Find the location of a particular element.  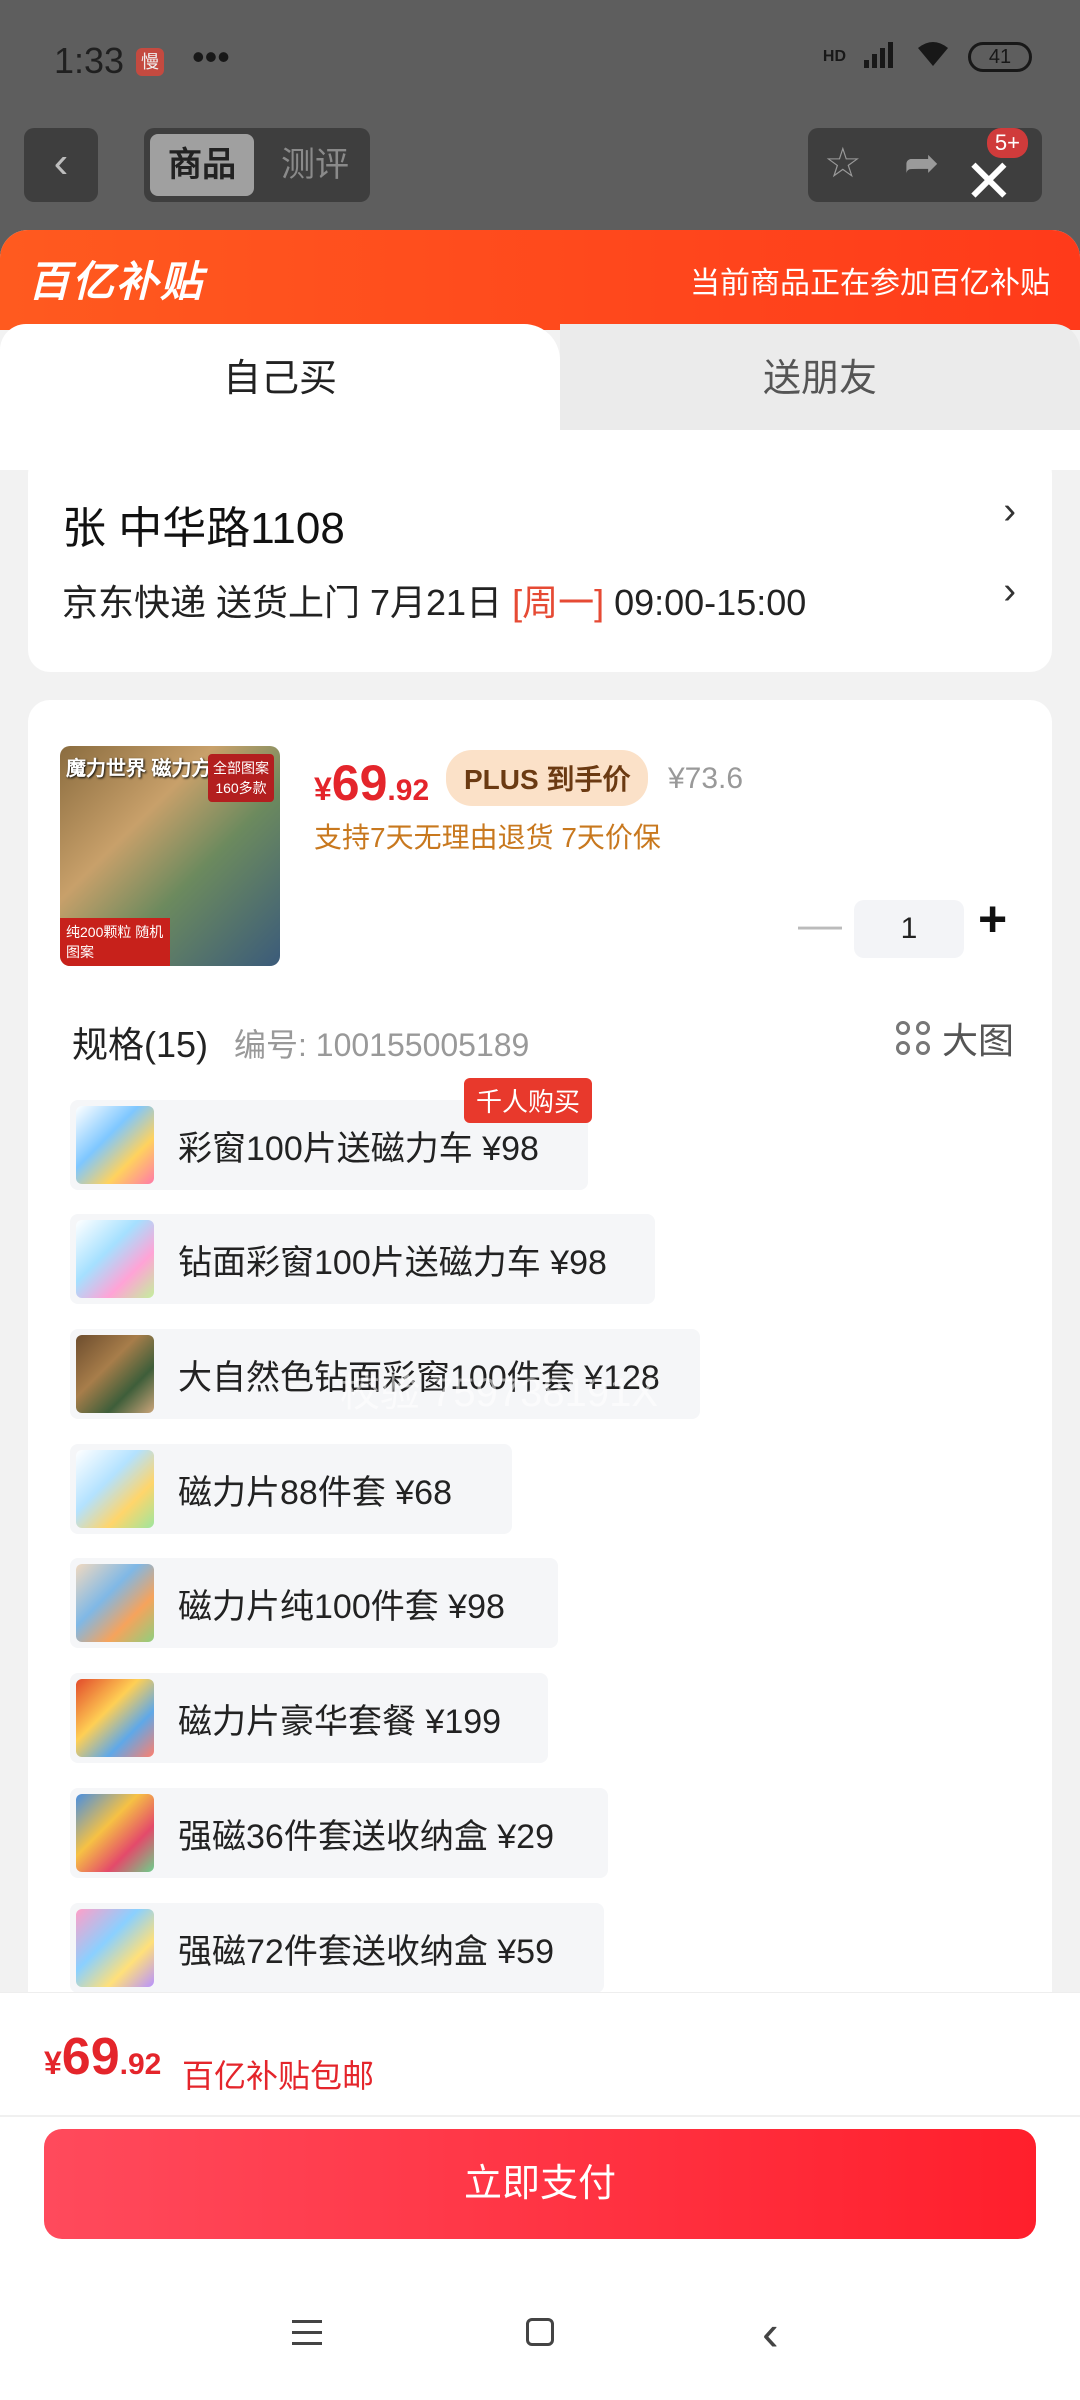

quantity-input: 1 is located at coordinates (909, 929).